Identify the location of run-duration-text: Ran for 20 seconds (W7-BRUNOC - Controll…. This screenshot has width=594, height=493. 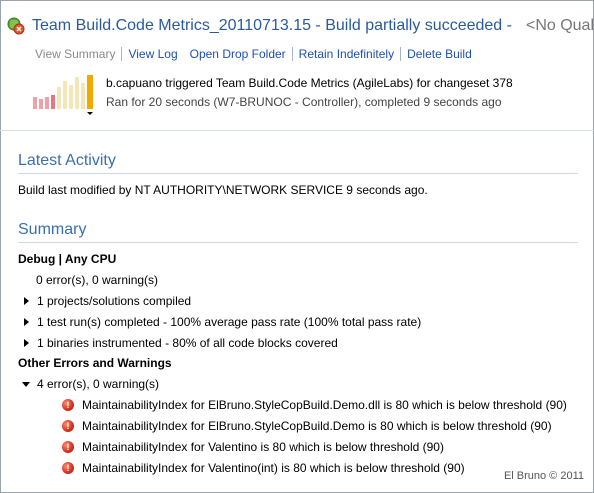
(304, 102).